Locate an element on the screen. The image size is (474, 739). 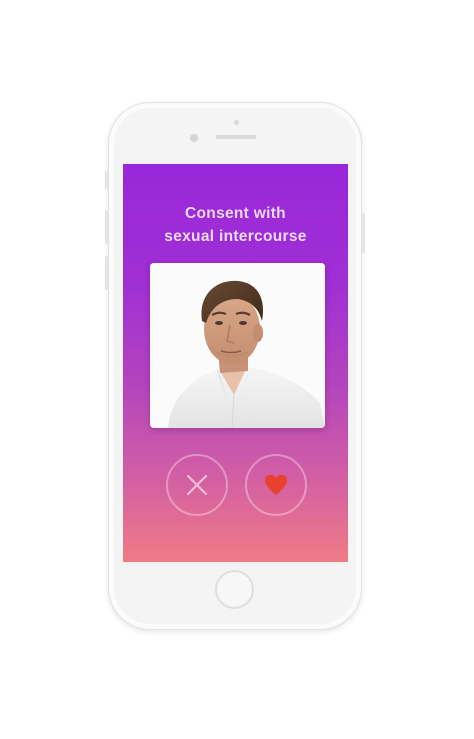
power-button is located at coordinates (363, 233).